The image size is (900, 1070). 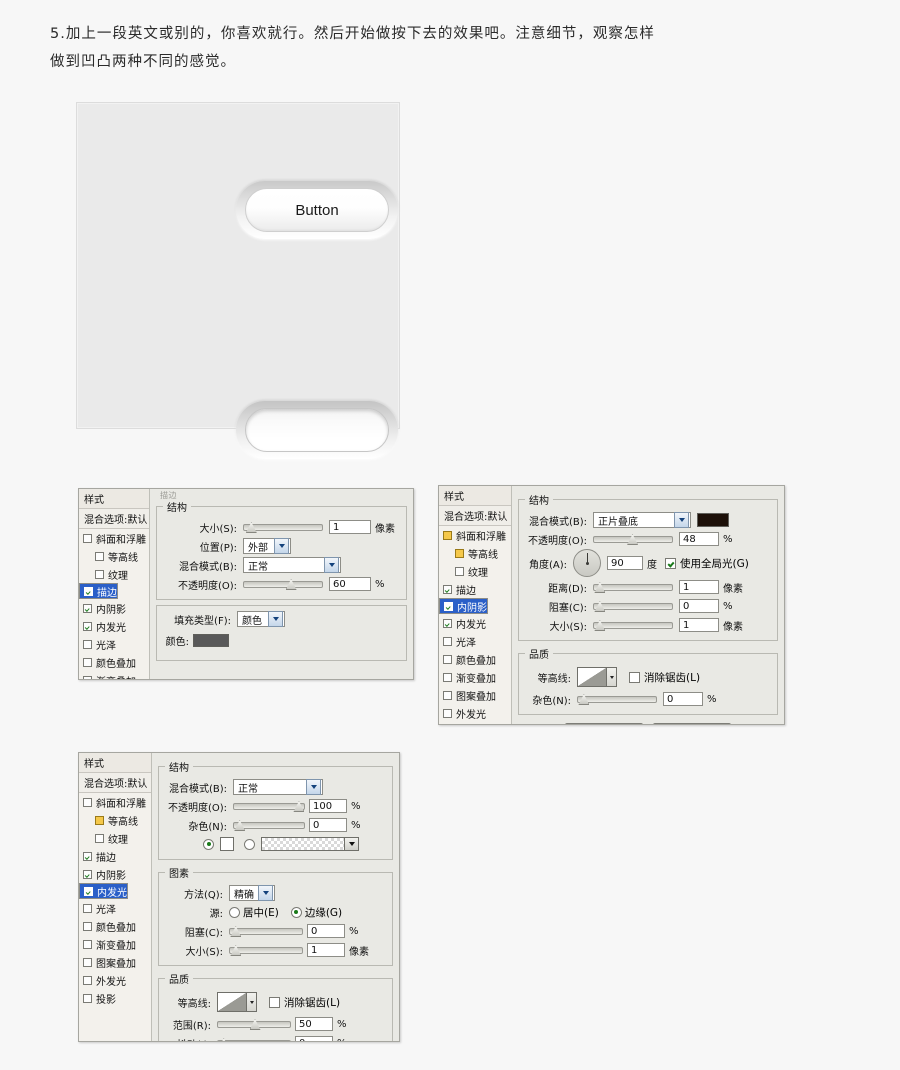 What do you see at coordinates (713, 520) in the screenshot?
I see `shadow-color-swatch` at bounding box center [713, 520].